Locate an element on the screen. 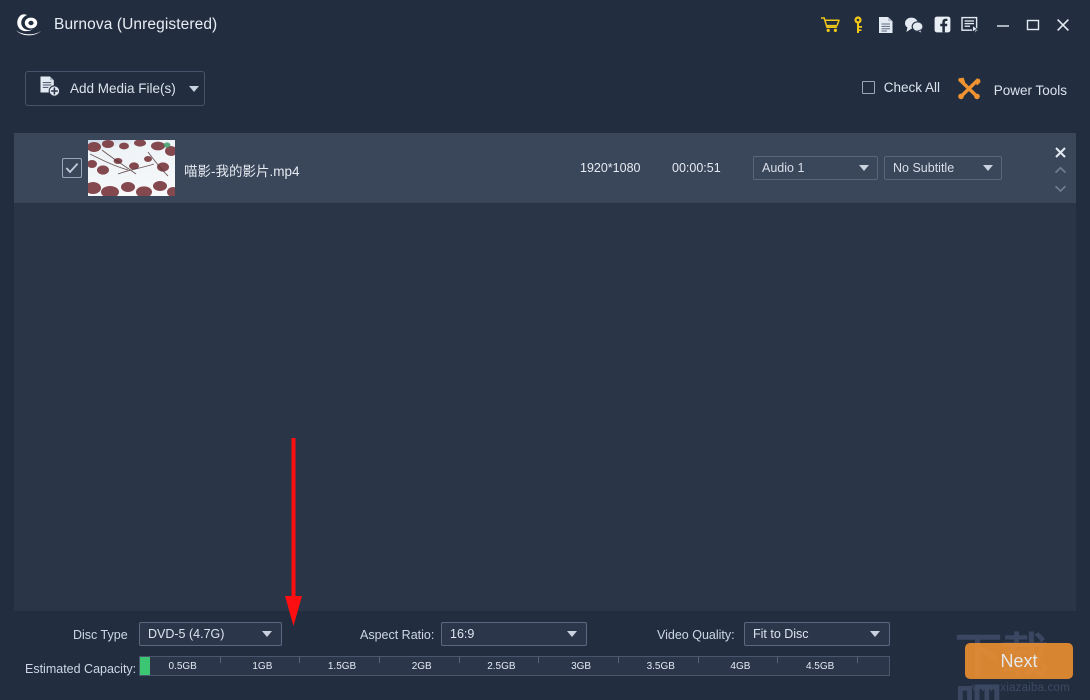 Image resolution: width=1090 pixels, height=700 pixels. subtitle-select: No Subtitle is located at coordinates (943, 168).